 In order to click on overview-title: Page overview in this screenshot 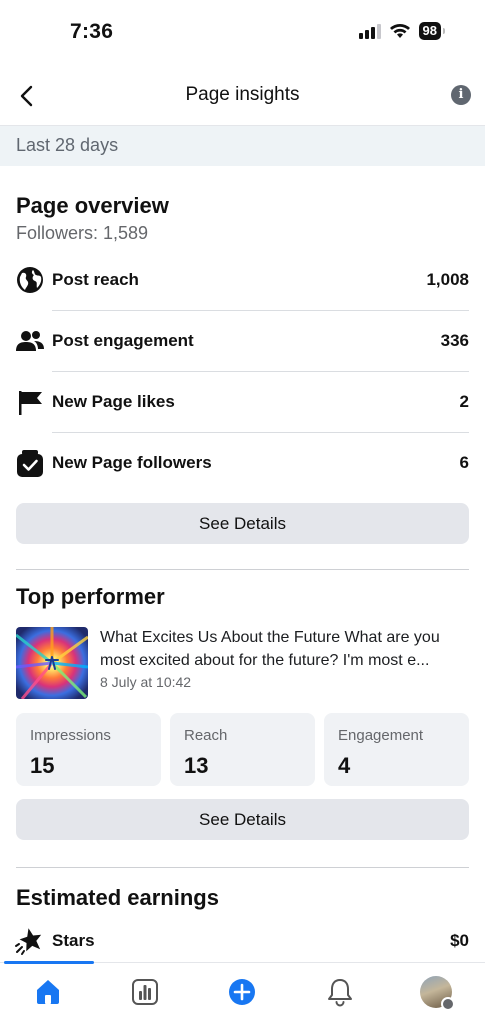, I will do `click(92, 205)`.